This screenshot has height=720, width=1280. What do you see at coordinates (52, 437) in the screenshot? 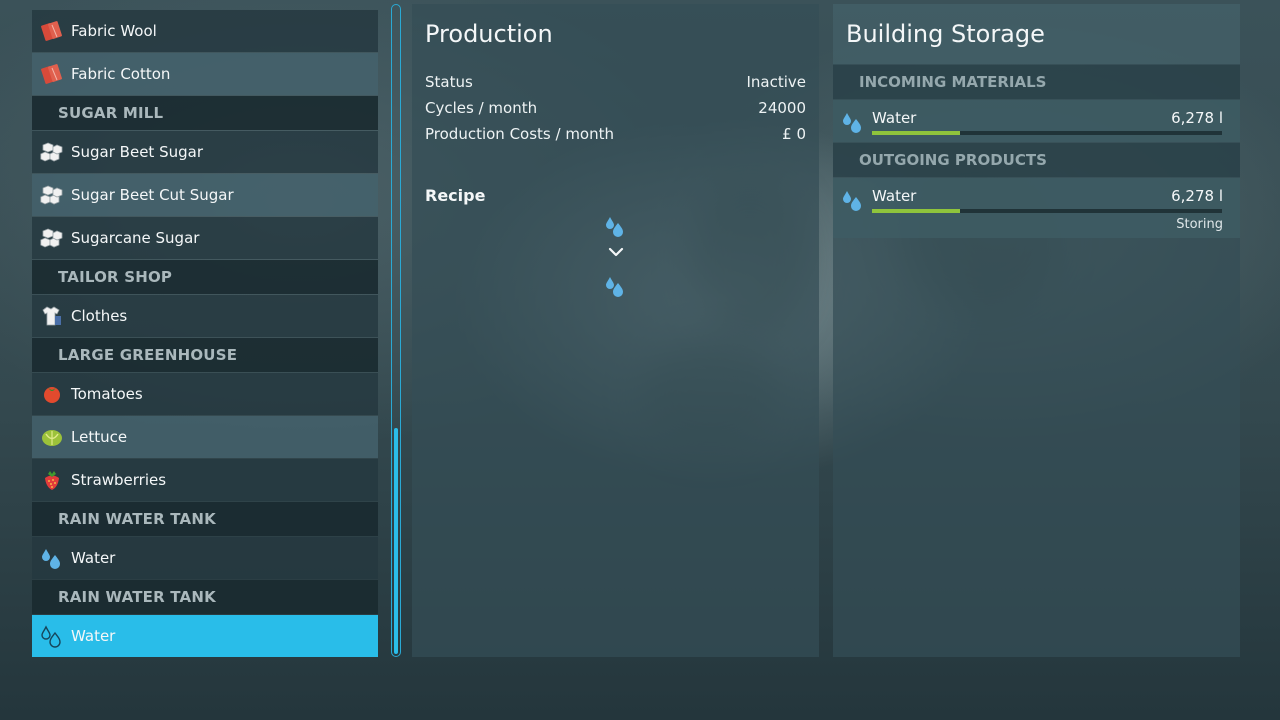
I see `lettuce-icon` at bounding box center [52, 437].